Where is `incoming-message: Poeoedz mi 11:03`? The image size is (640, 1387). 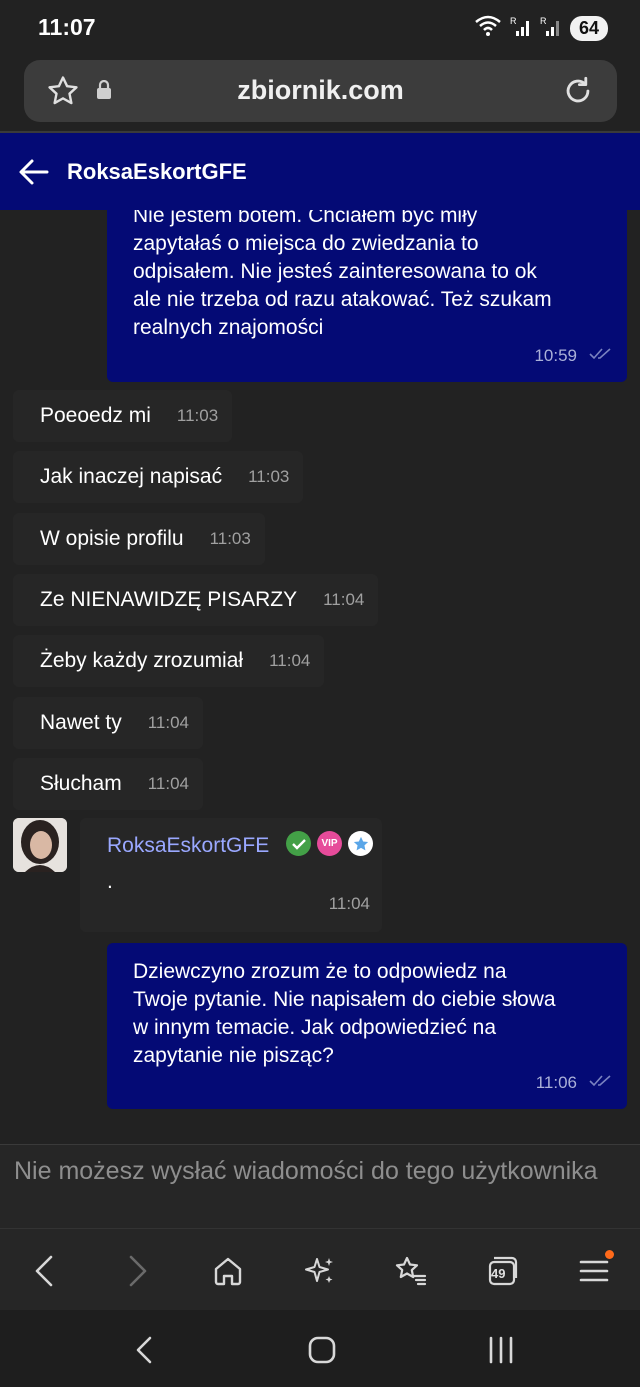
incoming-message: Poeoedz mi 11:03 is located at coordinates (123, 416).